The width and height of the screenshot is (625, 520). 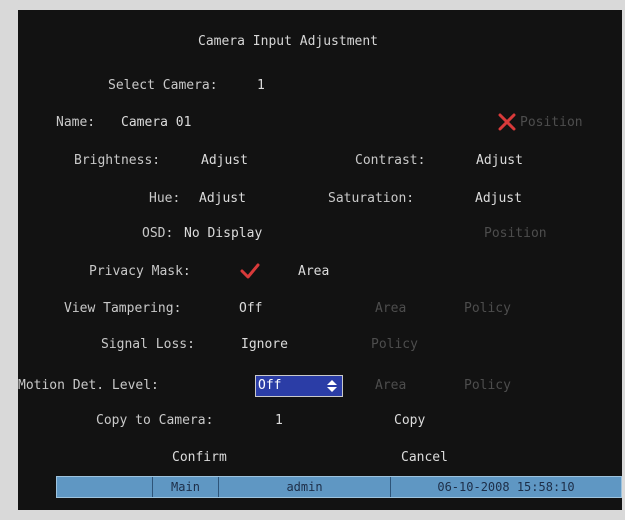 What do you see at coordinates (117, 160) in the screenshot?
I see `brightness-label: Brightness:` at bounding box center [117, 160].